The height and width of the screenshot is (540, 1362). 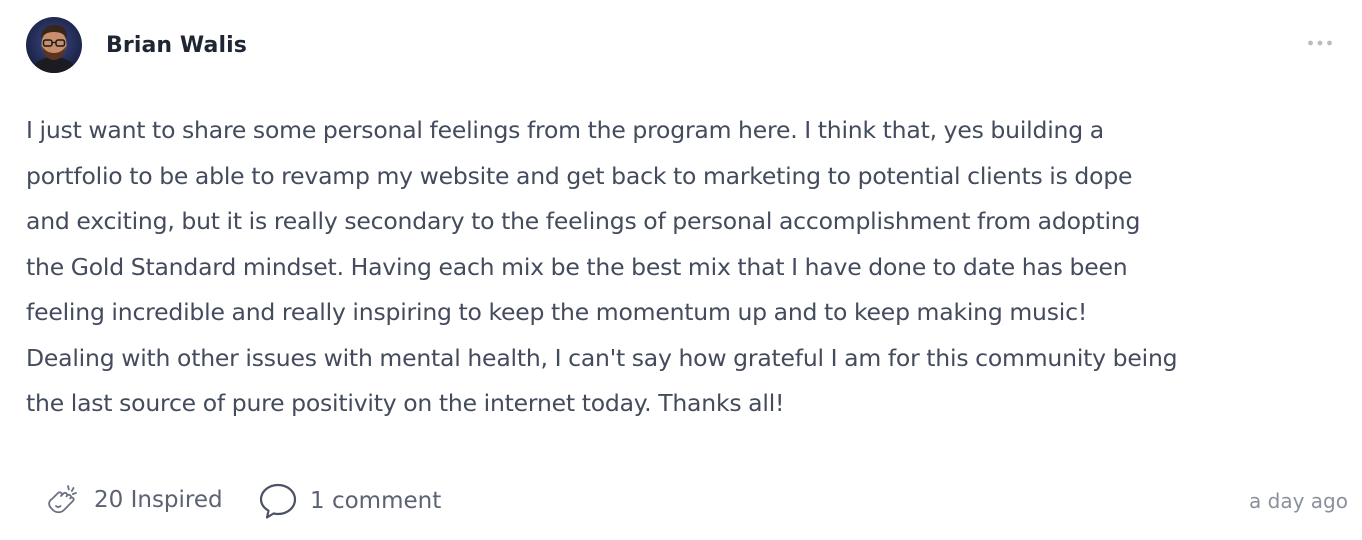 What do you see at coordinates (62, 499) in the screenshot?
I see `clapping-hands-icon` at bounding box center [62, 499].